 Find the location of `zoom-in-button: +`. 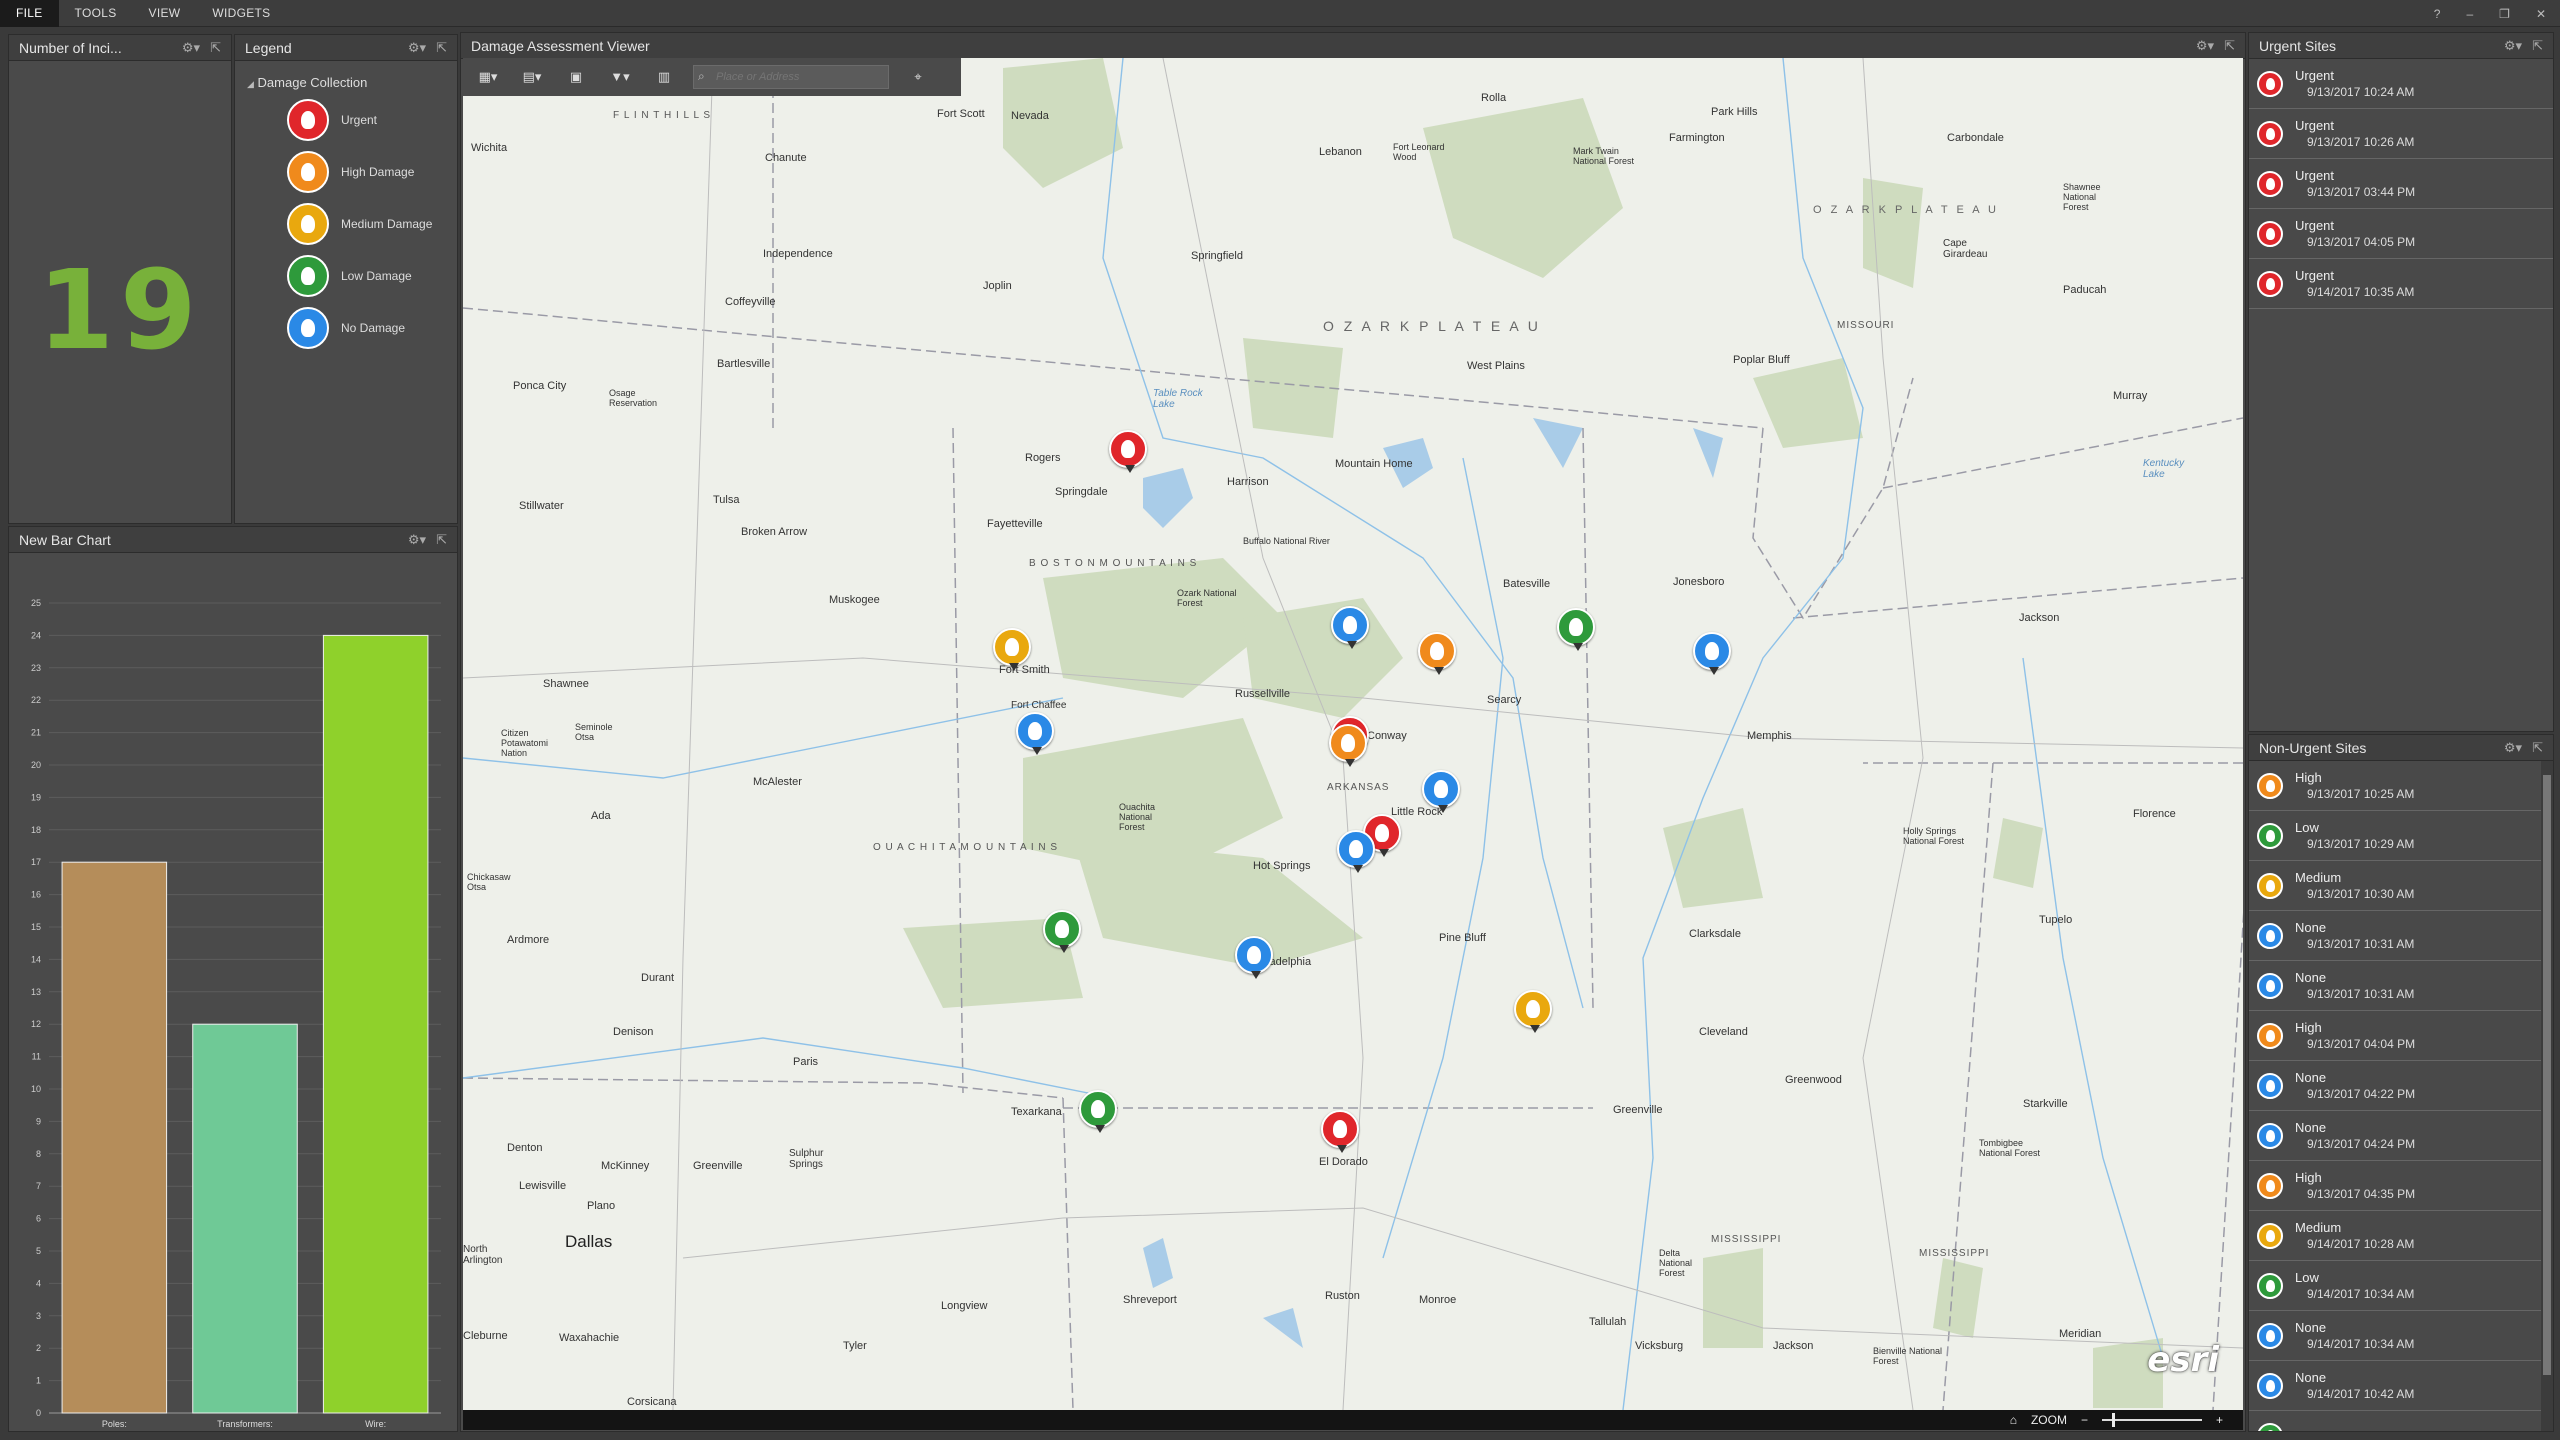

zoom-in-button: + is located at coordinates (2219, 1420).